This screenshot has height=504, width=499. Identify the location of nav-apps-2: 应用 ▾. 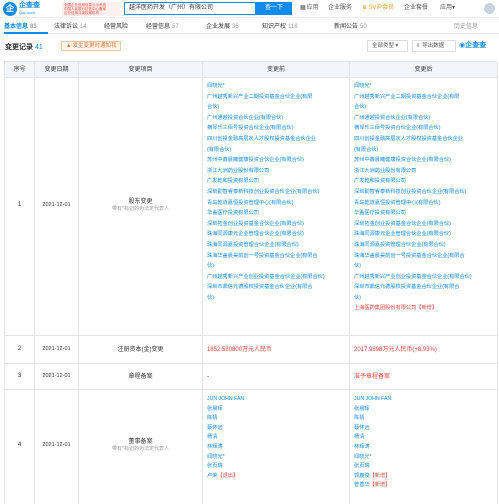
(448, 8).